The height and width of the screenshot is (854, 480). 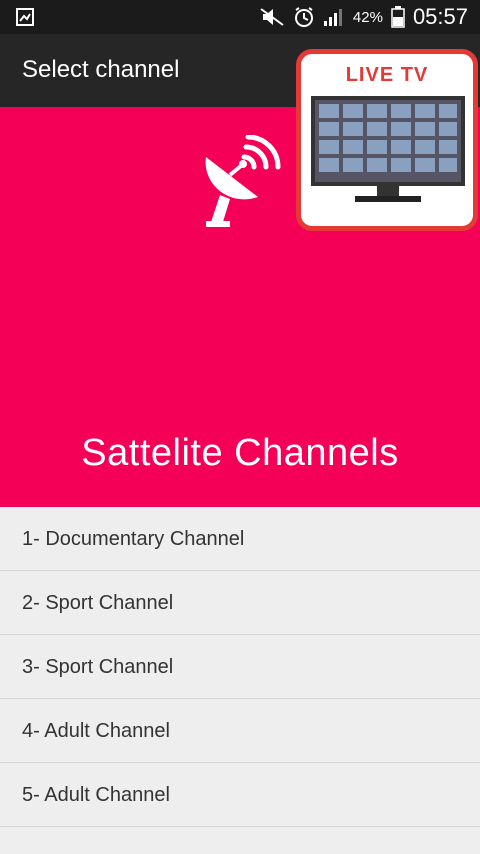 I want to click on live-tv-ad-banner: LIVE TV, so click(x=387, y=140).